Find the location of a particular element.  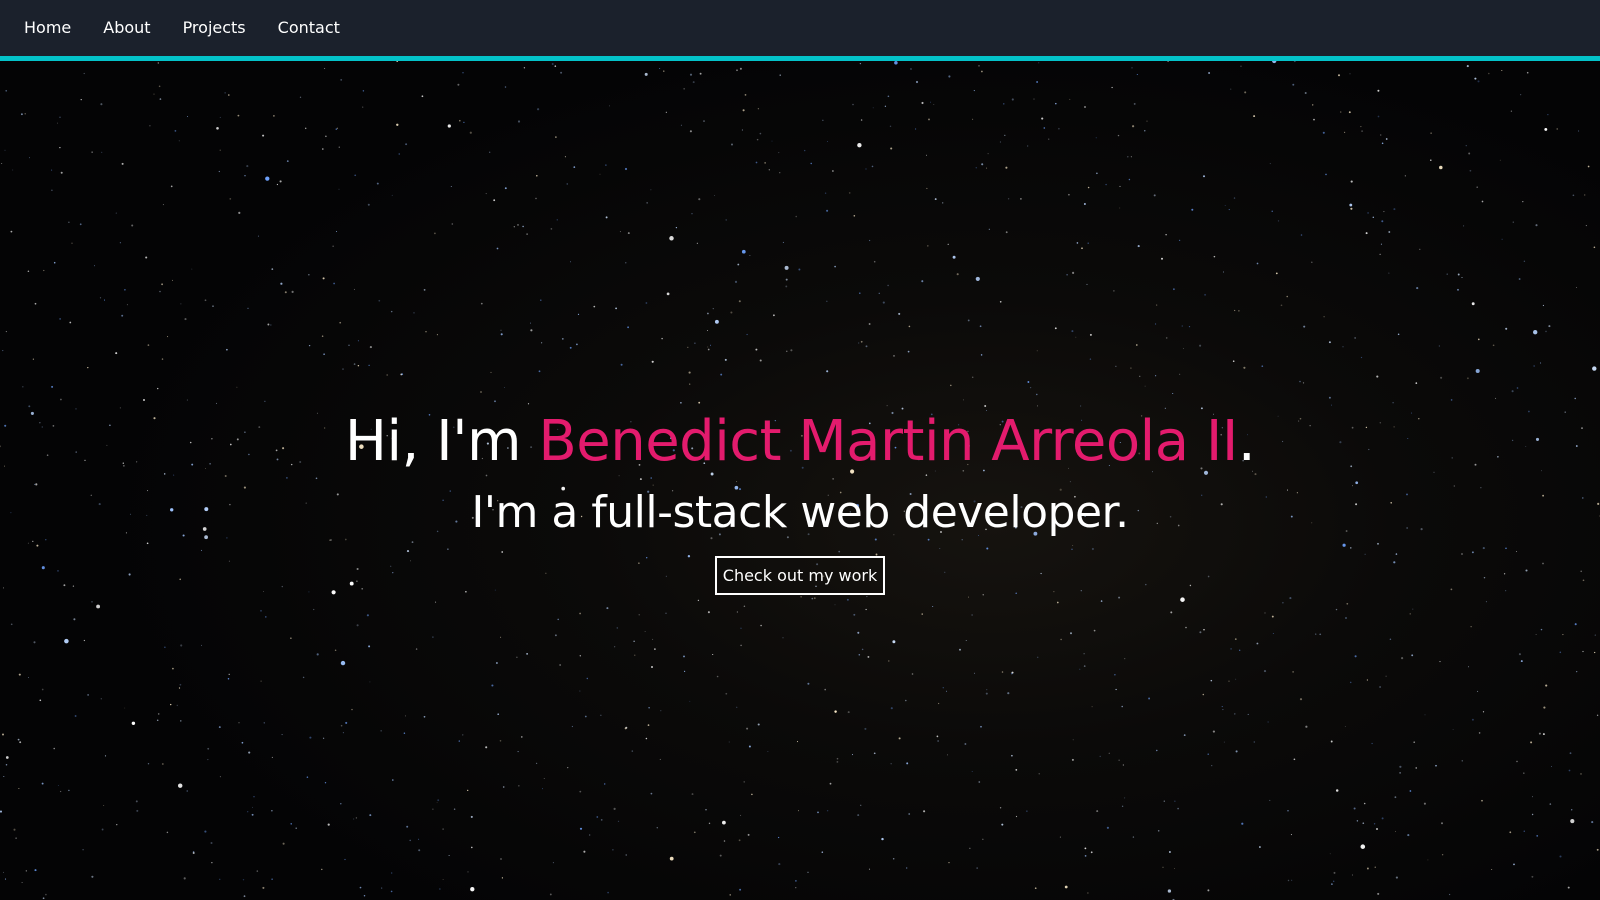

developer-name: Benedict Martin Arreola II is located at coordinates (888, 441).